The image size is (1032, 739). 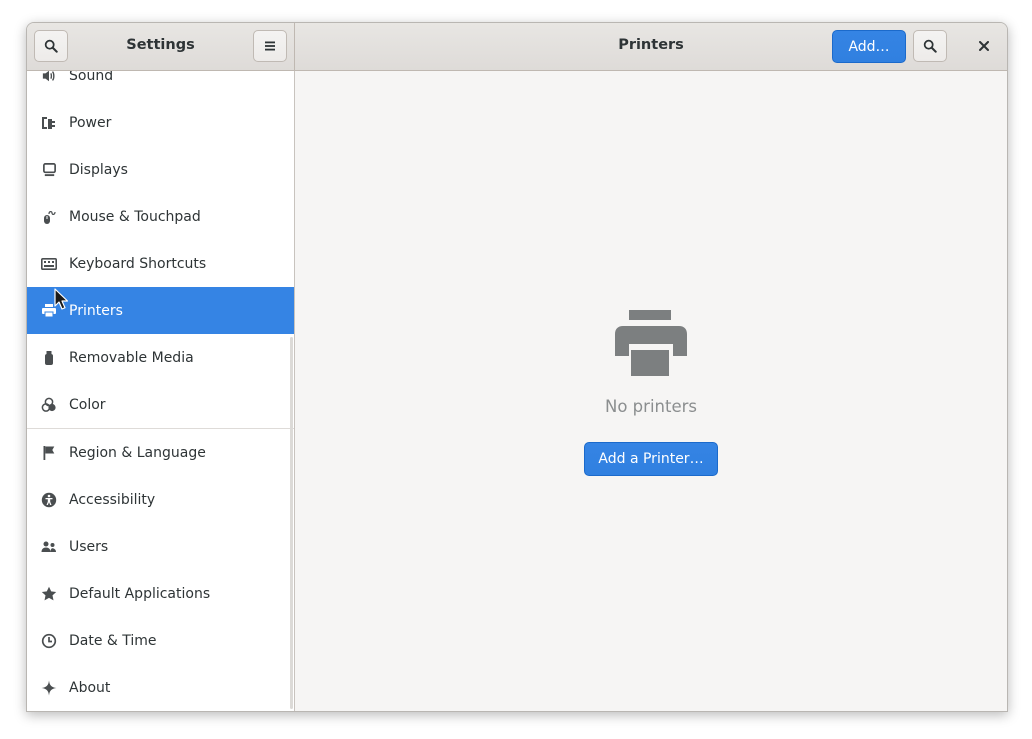 I want to click on sidebar-item-label: Date & Time, so click(x=113, y=640).